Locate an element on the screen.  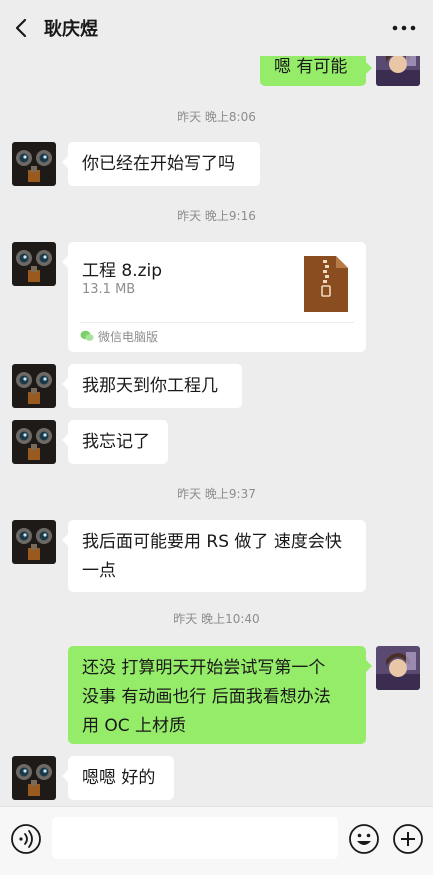
timestamp: 昨天 晚上8:06 is located at coordinates (216, 117).